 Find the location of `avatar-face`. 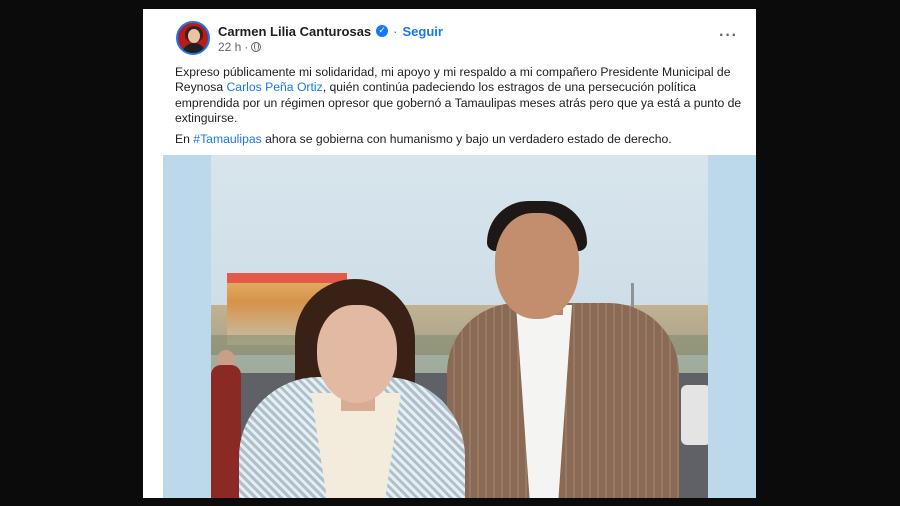

avatar-face is located at coordinates (194, 36).